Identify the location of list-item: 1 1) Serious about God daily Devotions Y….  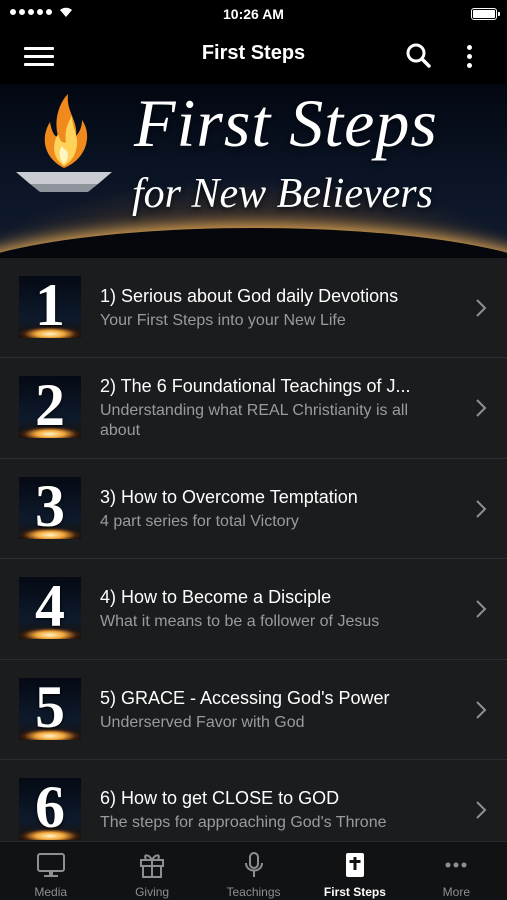
(253, 308).